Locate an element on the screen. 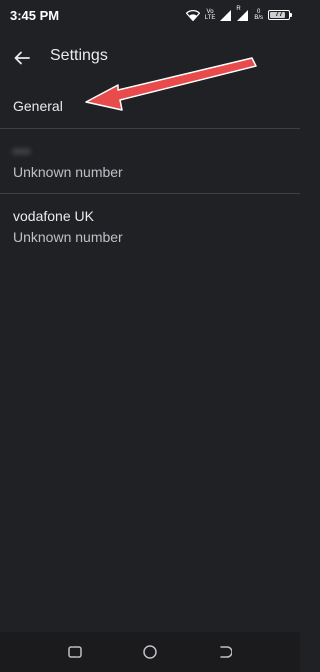 The width and height of the screenshot is (320, 672). wifi-icon is located at coordinates (192, 15).